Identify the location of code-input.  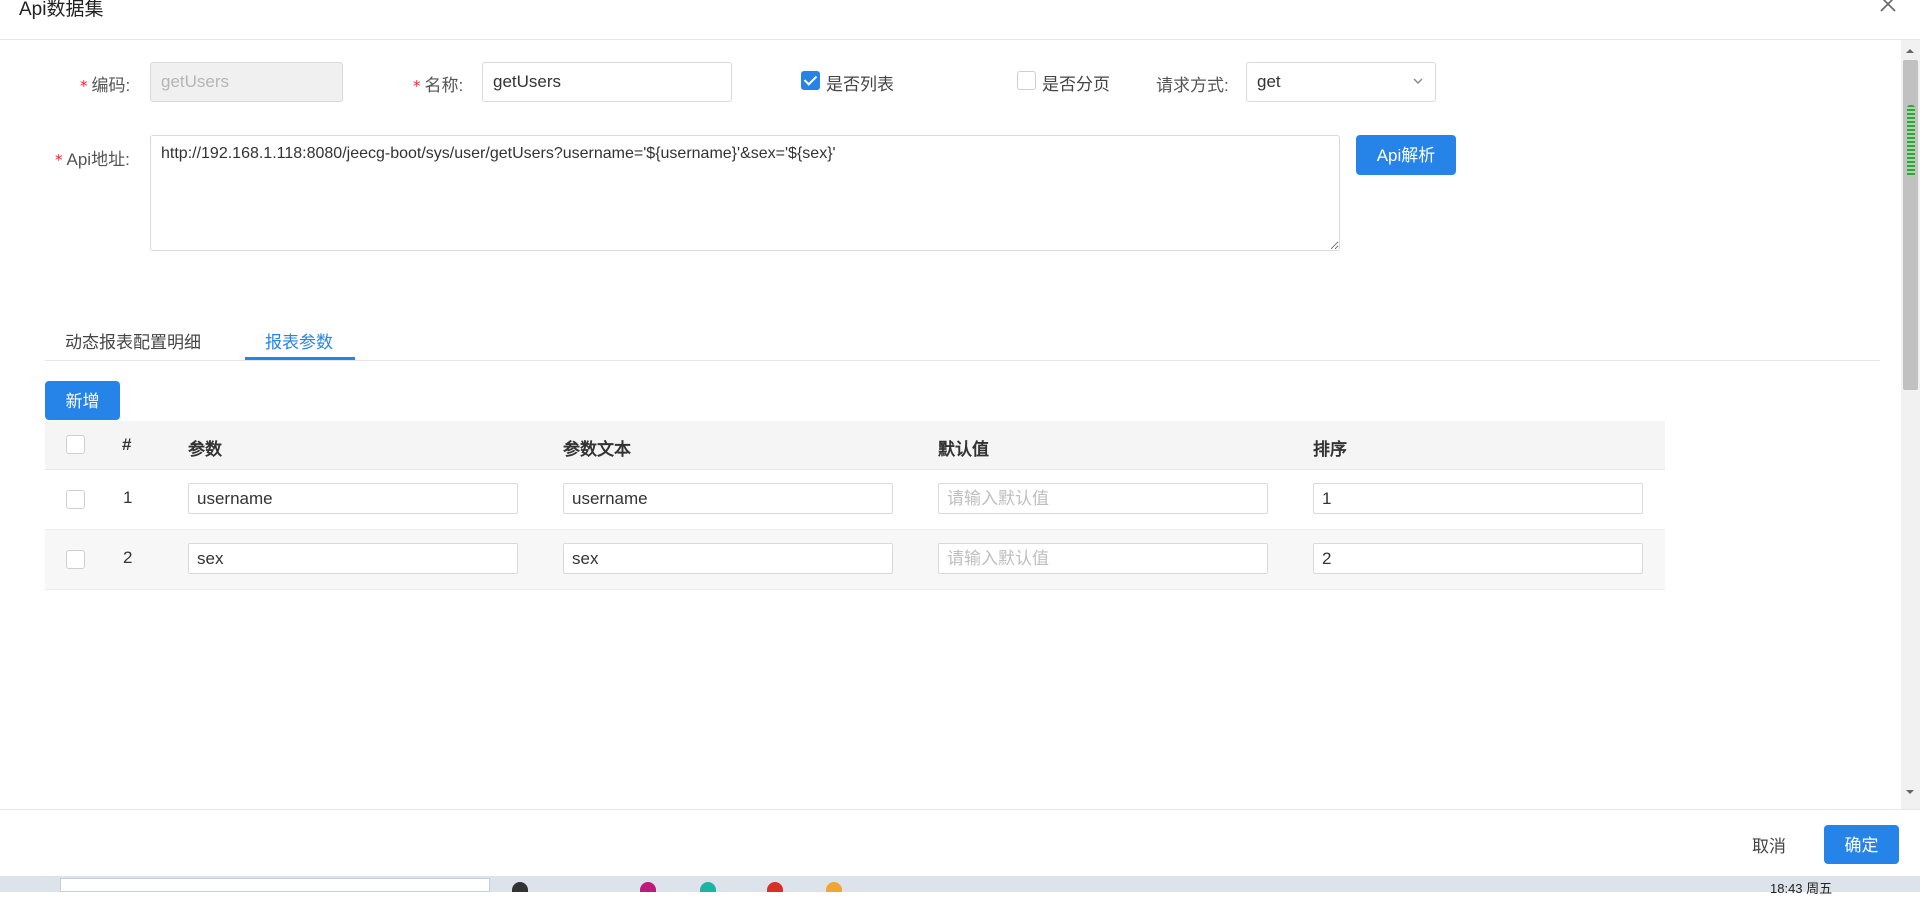
(246, 82).